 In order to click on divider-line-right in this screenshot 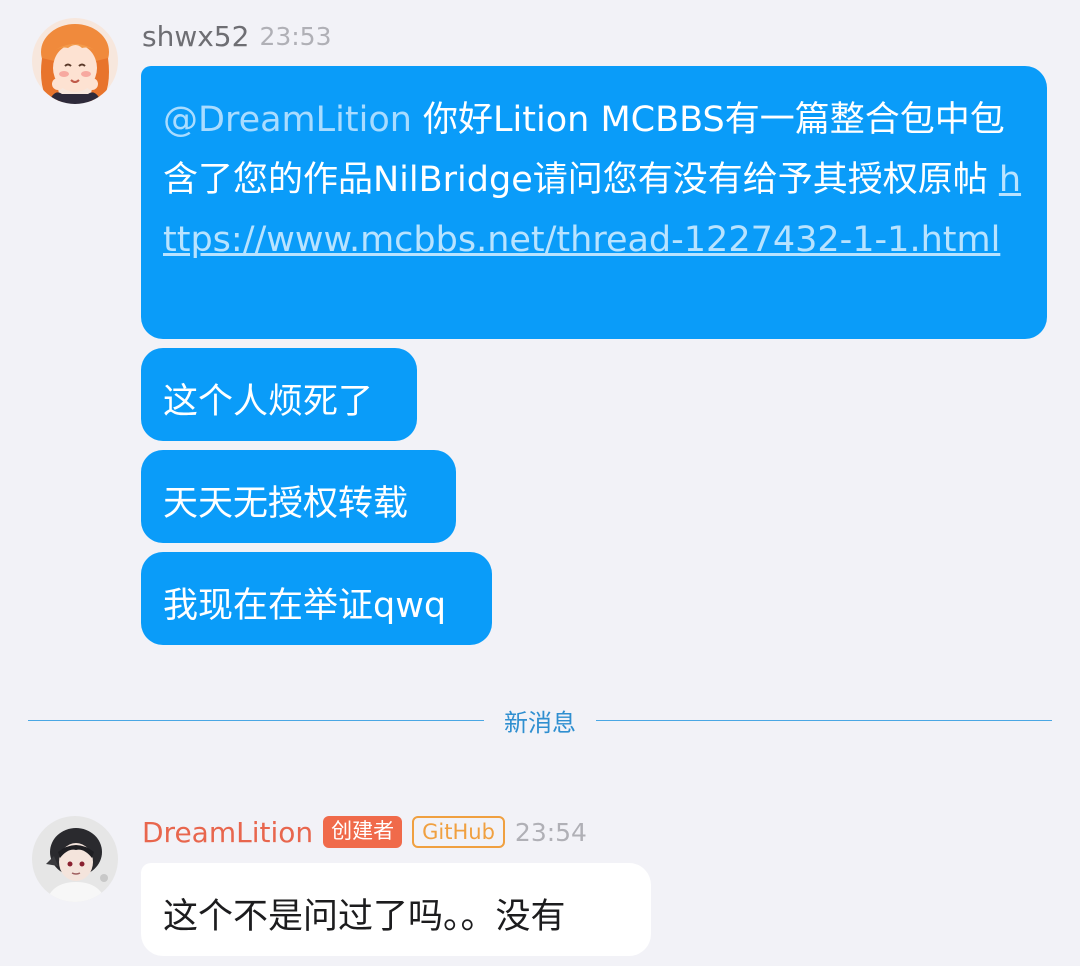, I will do `click(824, 720)`.